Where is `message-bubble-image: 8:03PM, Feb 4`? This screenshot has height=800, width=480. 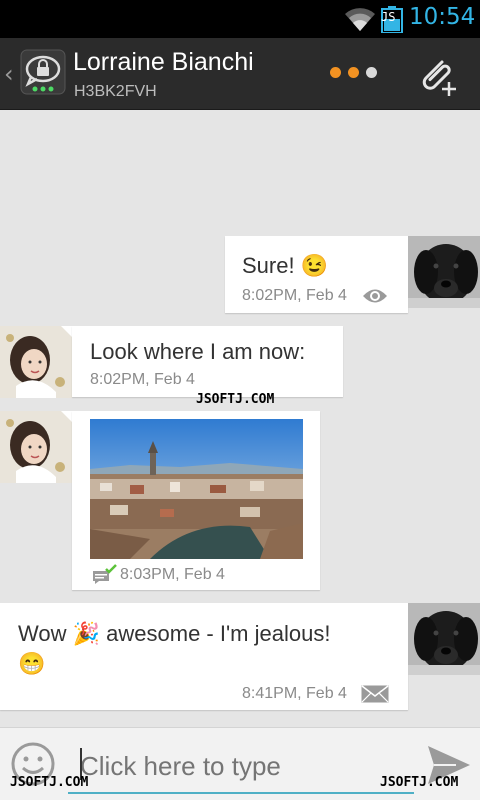
message-bubble-image: 8:03PM, Feb 4 is located at coordinates (196, 500).